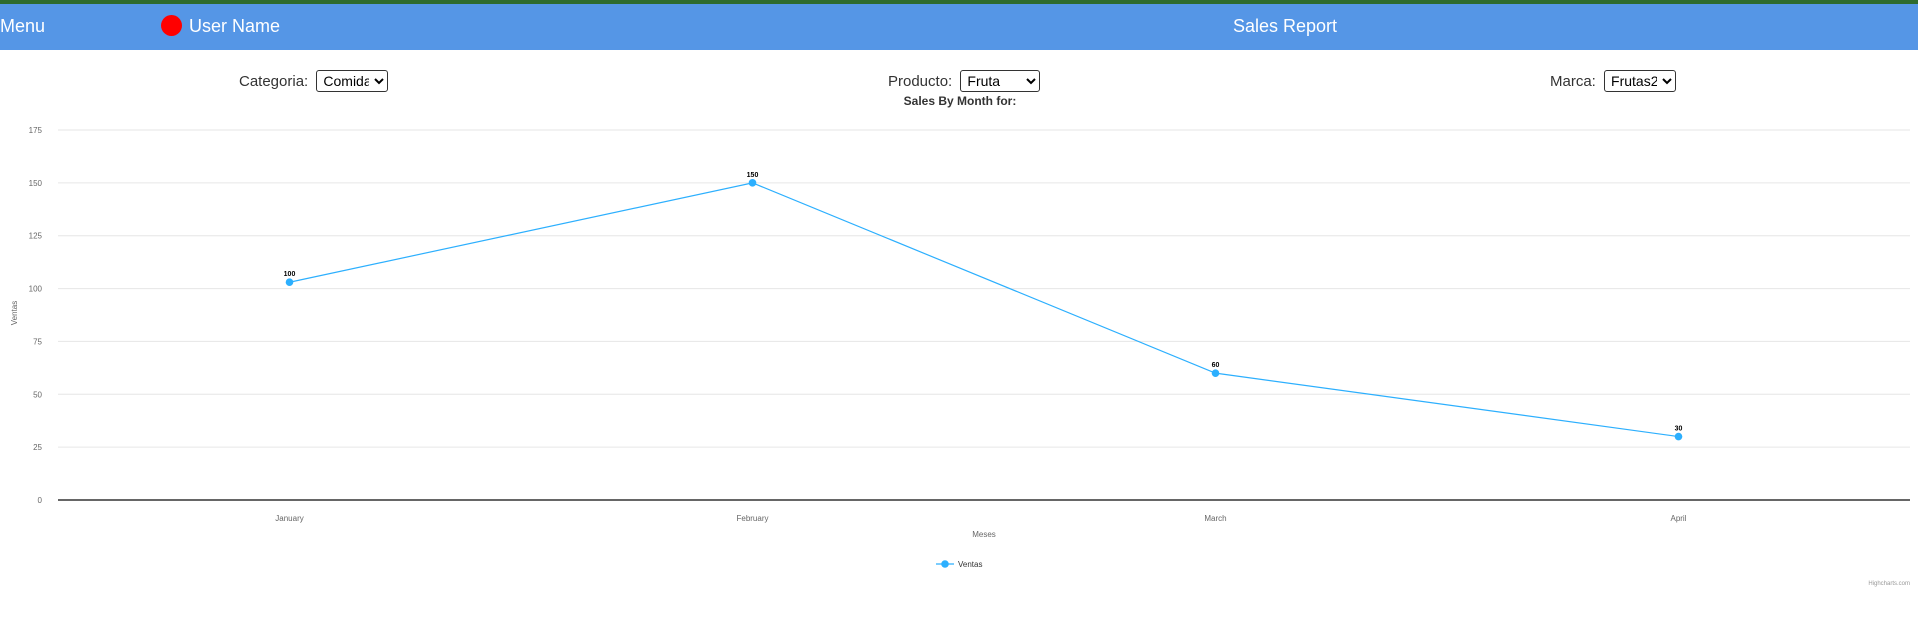 Image resolution: width=1918 pixels, height=618 pixels. I want to click on marca-label: Marca:, so click(1573, 81).